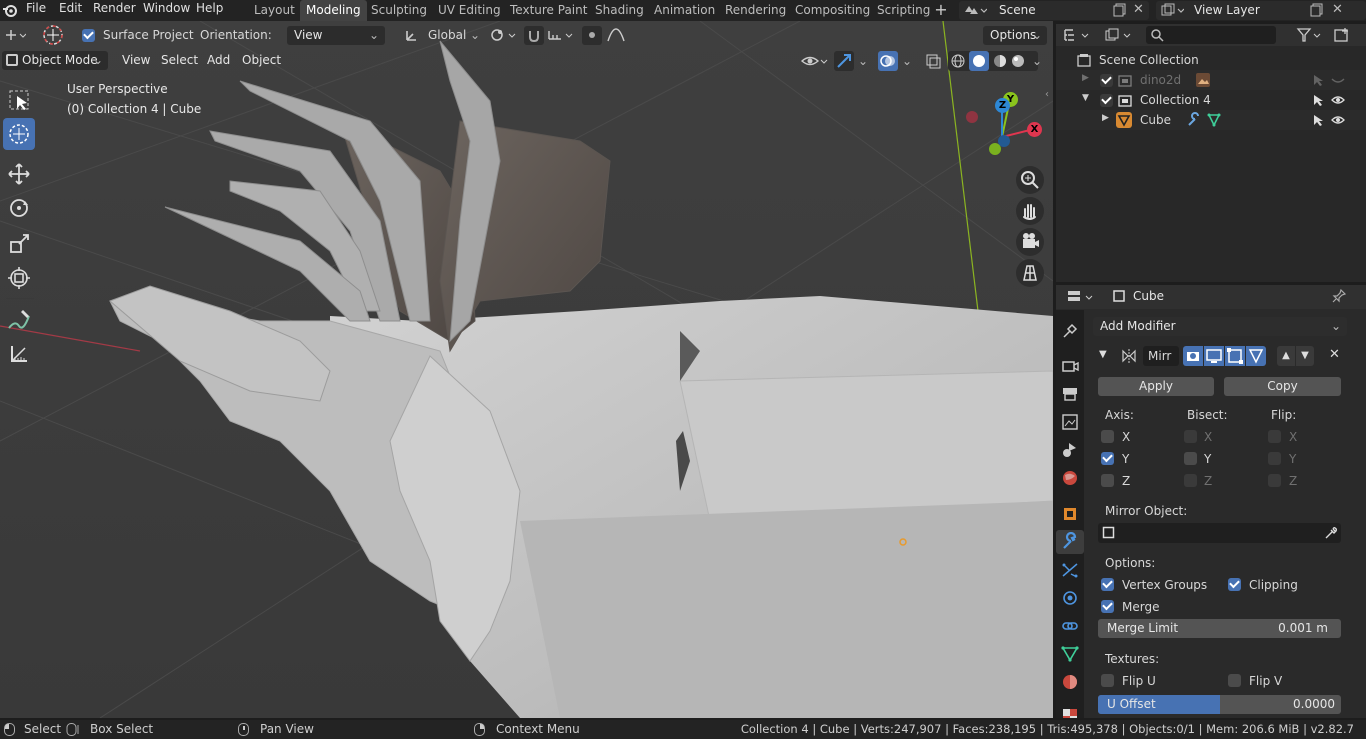 This screenshot has height=739, width=1366. I want to click on move-tool-icon, so click(19, 174).